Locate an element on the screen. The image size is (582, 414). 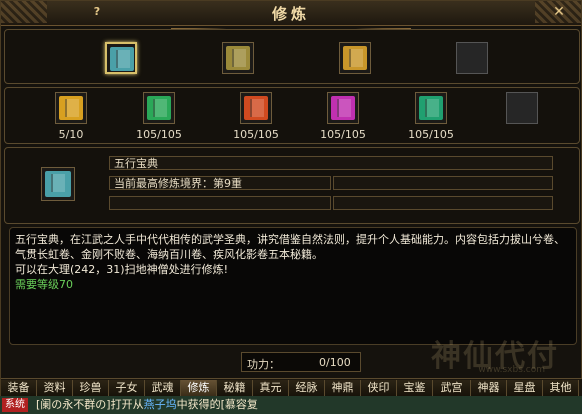
wood-book-icon is located at coordinates (159, 108).